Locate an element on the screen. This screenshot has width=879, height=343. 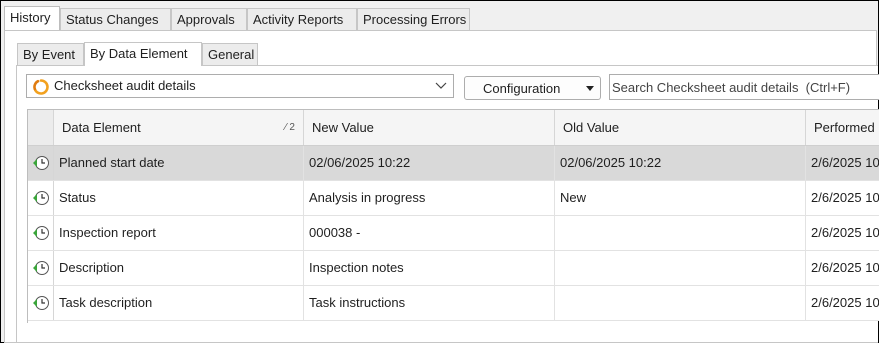
tab-label: Status Changes is located at coordinates (112, 19).